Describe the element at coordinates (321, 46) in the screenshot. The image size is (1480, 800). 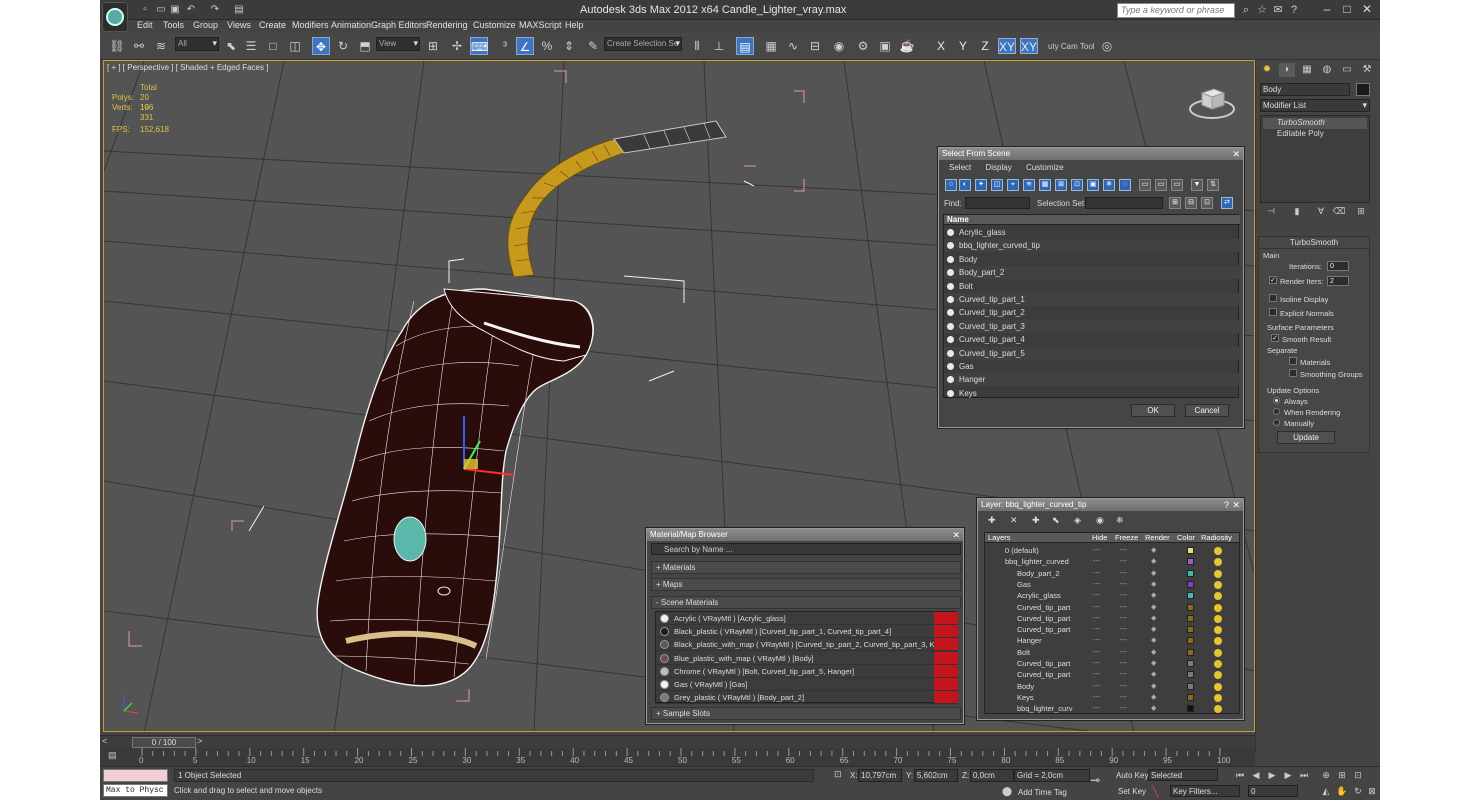
I see `move-icon: ✥` at that location.